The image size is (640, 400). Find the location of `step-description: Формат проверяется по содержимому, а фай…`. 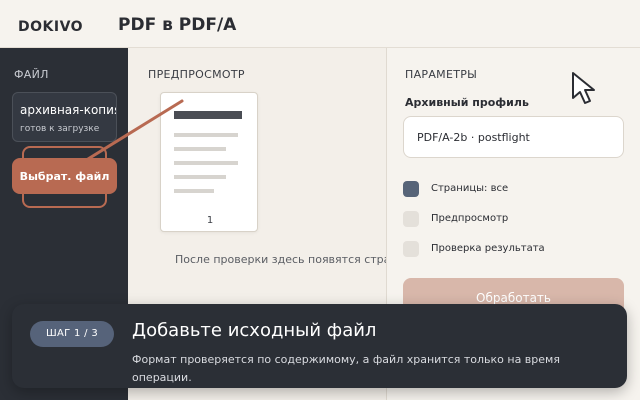

step-description: Формат проверяется по содержимому, а фай… is located at coordinates (346, 368).